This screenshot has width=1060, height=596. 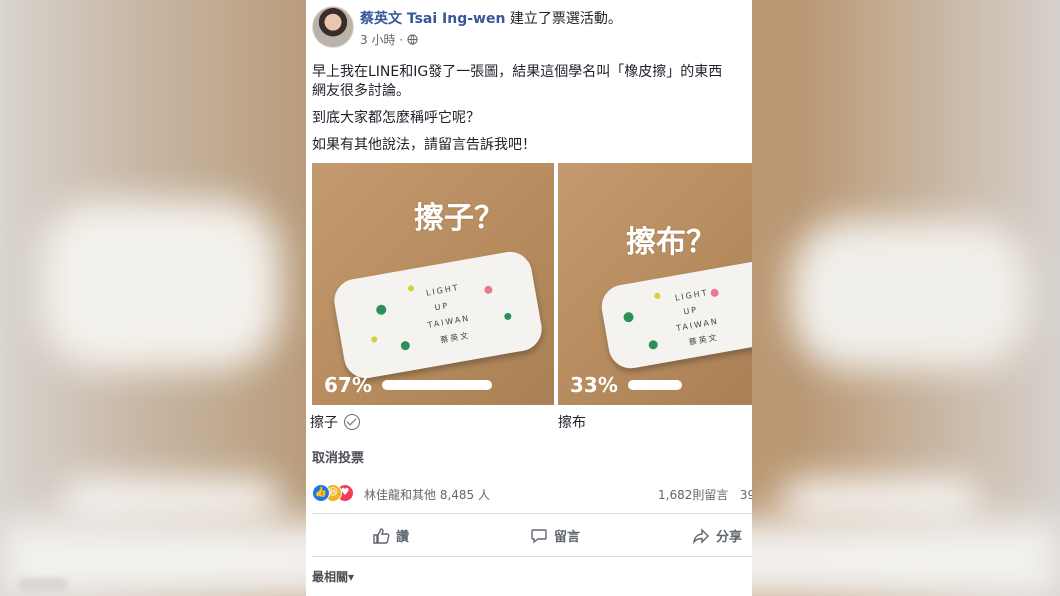 What do you see at coordinates (403, 537) in the screenshot?
I see `like-label: 讚` at bounding box center [403, 537].